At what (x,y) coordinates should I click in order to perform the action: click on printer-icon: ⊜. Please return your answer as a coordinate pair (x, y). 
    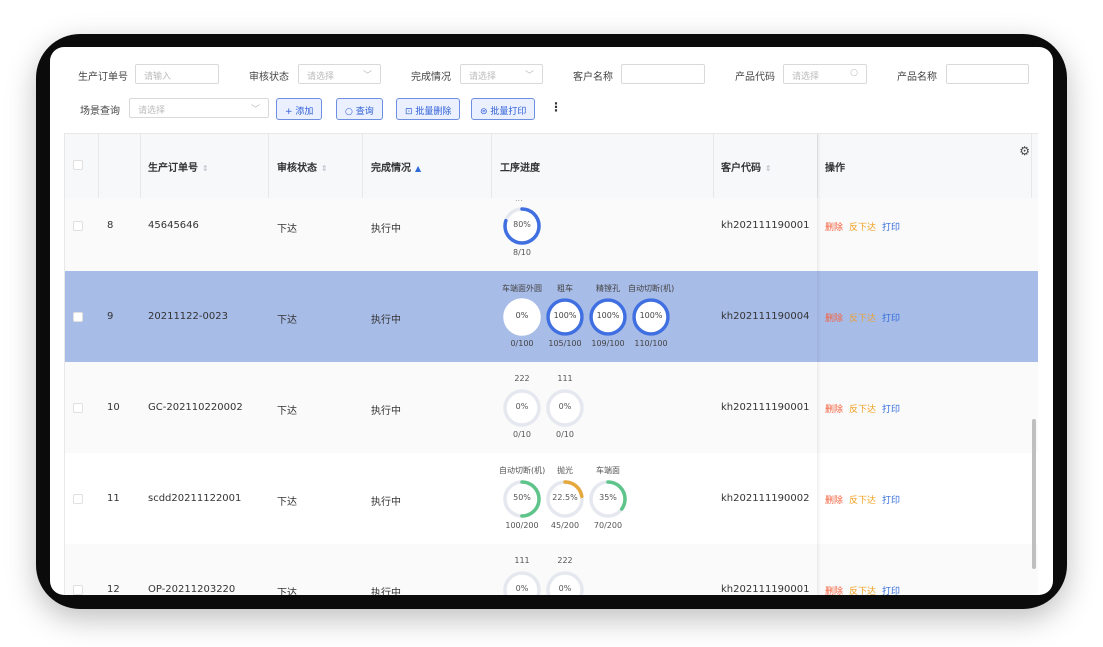
    Looking at the image, I should click on (485, 112).